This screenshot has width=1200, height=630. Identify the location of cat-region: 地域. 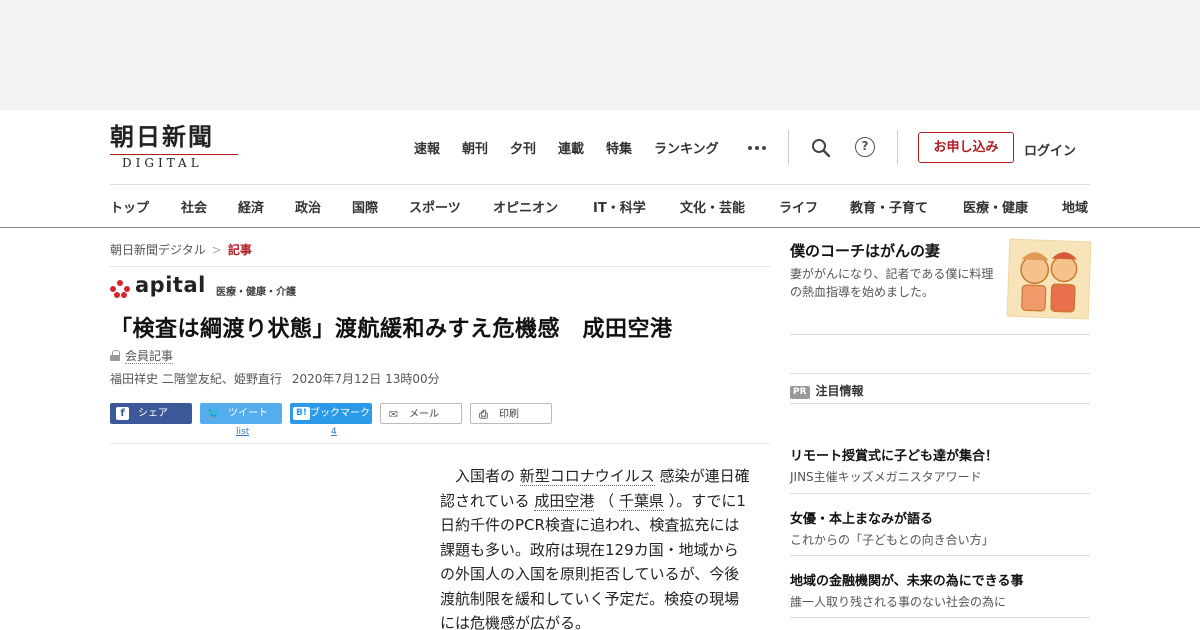
(1075, 206).